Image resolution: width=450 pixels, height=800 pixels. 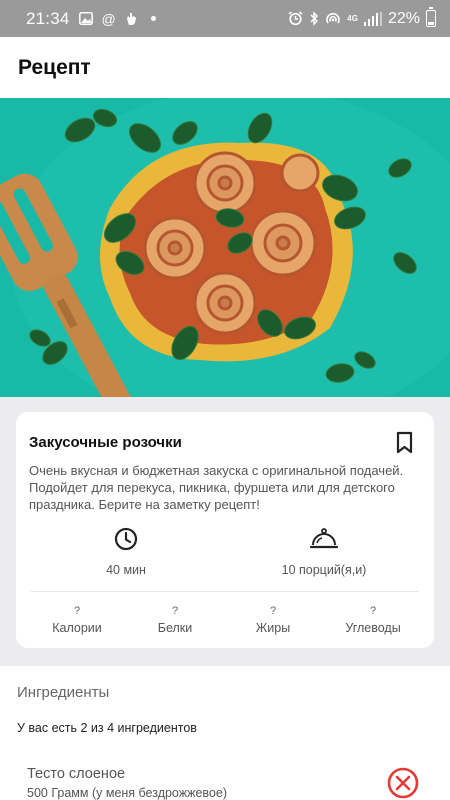 What do you see at coordinates (76, 774) in the screenshot?
I see `ingredient-name: Тесто слоеное` at bounding box center [76, 774].